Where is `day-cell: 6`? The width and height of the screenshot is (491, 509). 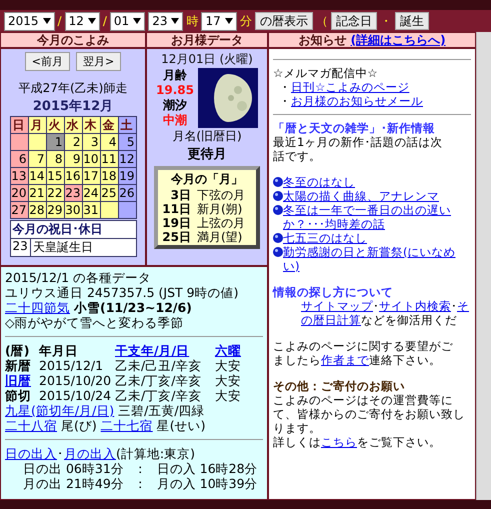 day-cell: 6 is located at coordinates (19, 159).